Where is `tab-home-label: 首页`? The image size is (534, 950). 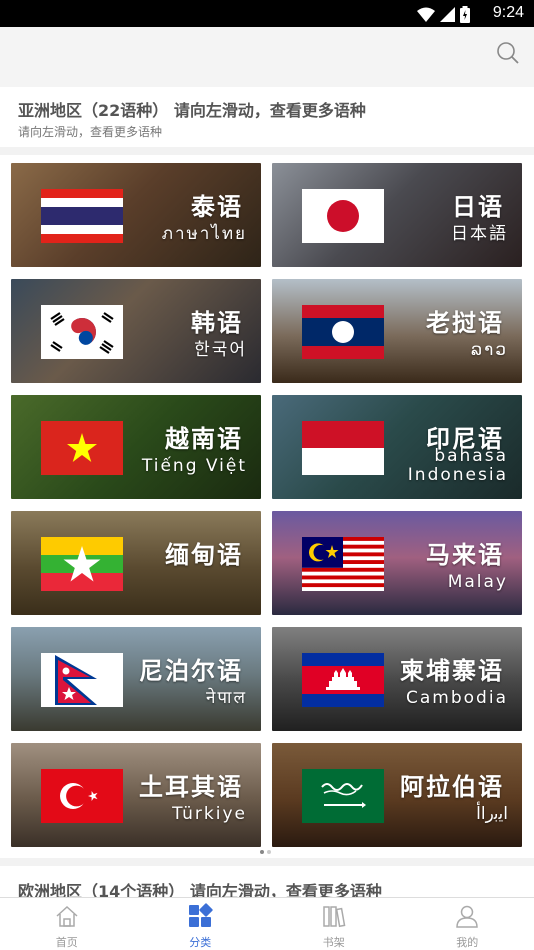
tab-home-label: 首页 is located at coordinates (66, 942).